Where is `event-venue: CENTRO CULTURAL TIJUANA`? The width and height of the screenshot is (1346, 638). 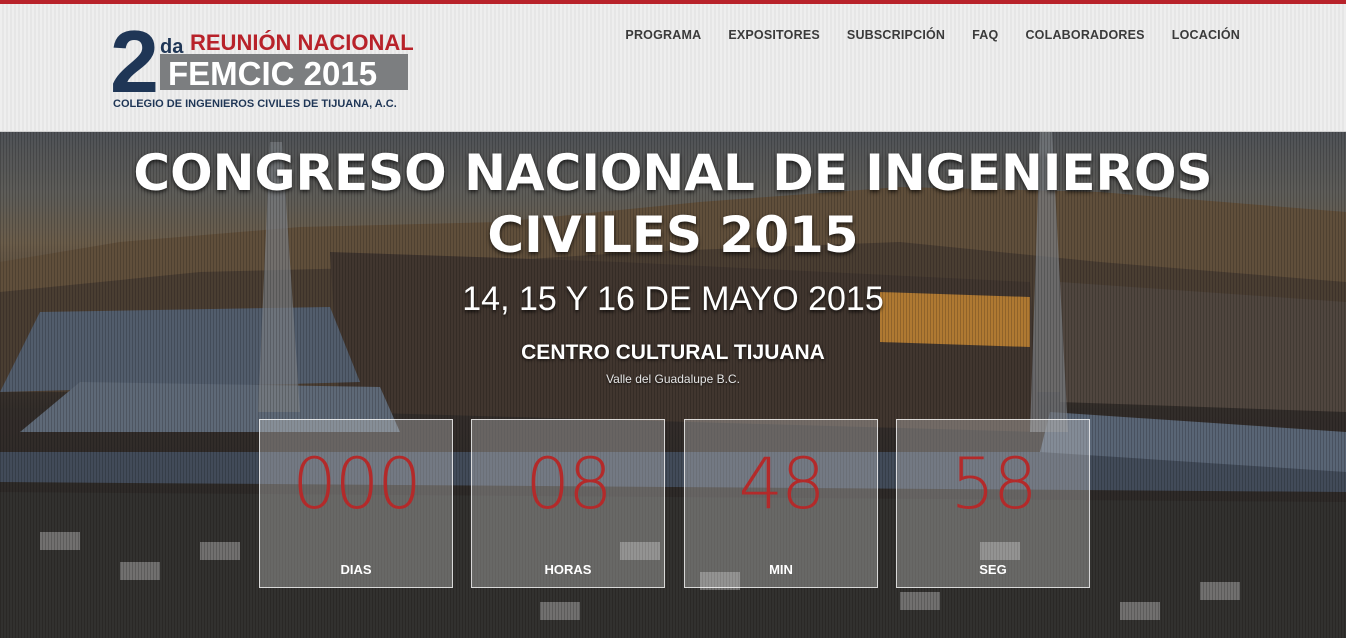
event-venue: CENTRO CULTURAL TIJUANA is located at coordinates (673, 352).